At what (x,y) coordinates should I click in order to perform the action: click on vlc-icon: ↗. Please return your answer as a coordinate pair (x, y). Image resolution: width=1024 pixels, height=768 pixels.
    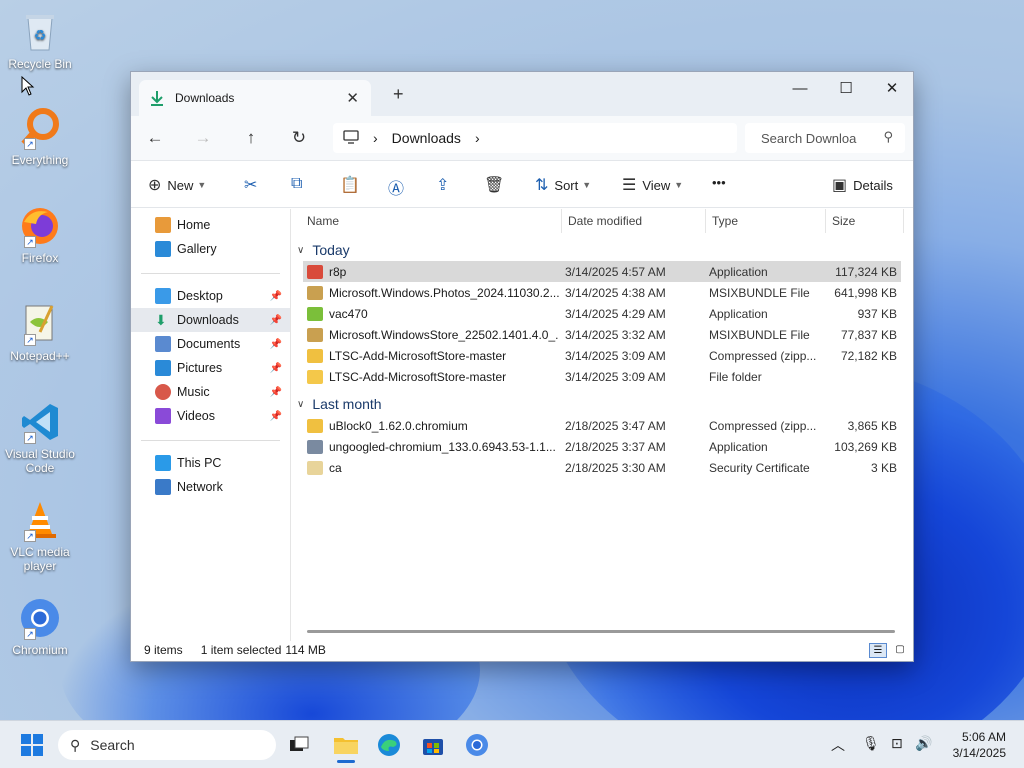
    Looking at the image, I should click on (40, 520).